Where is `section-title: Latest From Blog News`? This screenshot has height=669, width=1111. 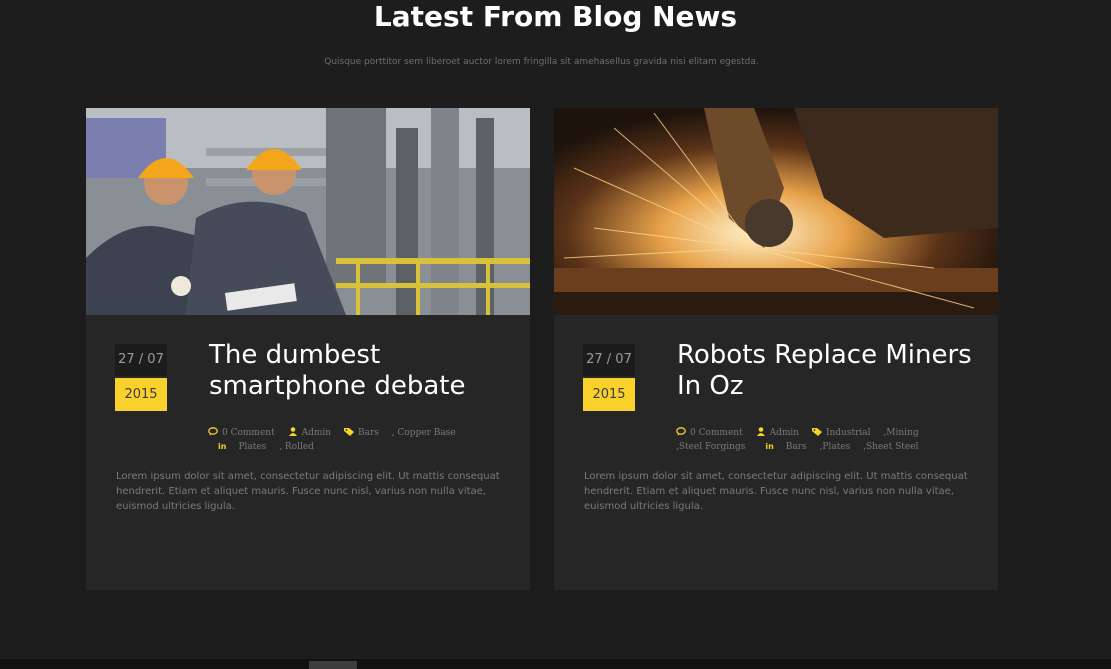
section-title: Latest From Blog News is located at coordinates (555, 16).